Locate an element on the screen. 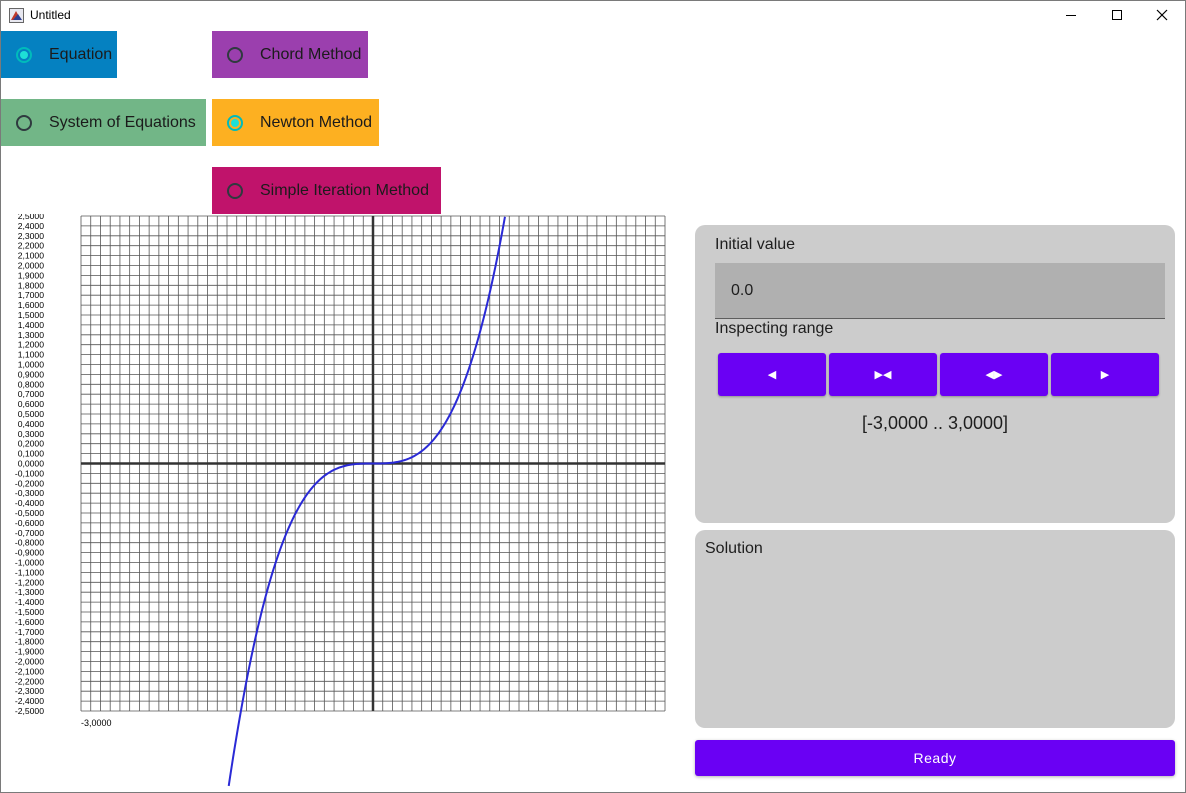 Image resolution: width=1186 pixels, height=793 pixels. y-tick-label: -2,5000 is located at coordinates (29, 711).